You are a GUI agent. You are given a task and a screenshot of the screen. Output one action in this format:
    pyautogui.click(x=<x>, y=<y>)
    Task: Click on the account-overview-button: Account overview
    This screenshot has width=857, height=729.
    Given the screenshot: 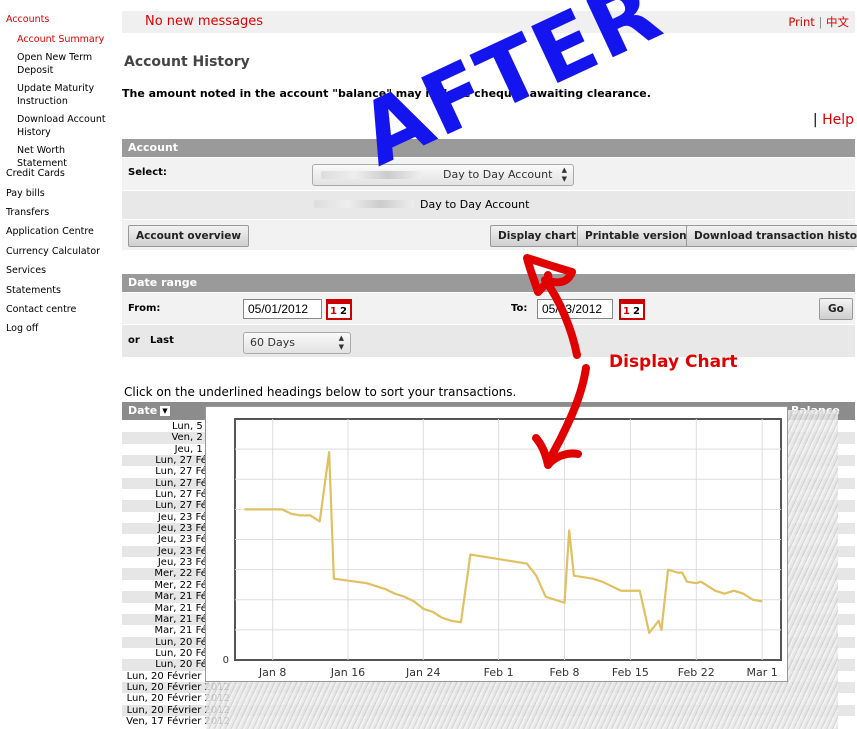 What is the action you would take?
    pyautogui.click(x=189, y=236)
    